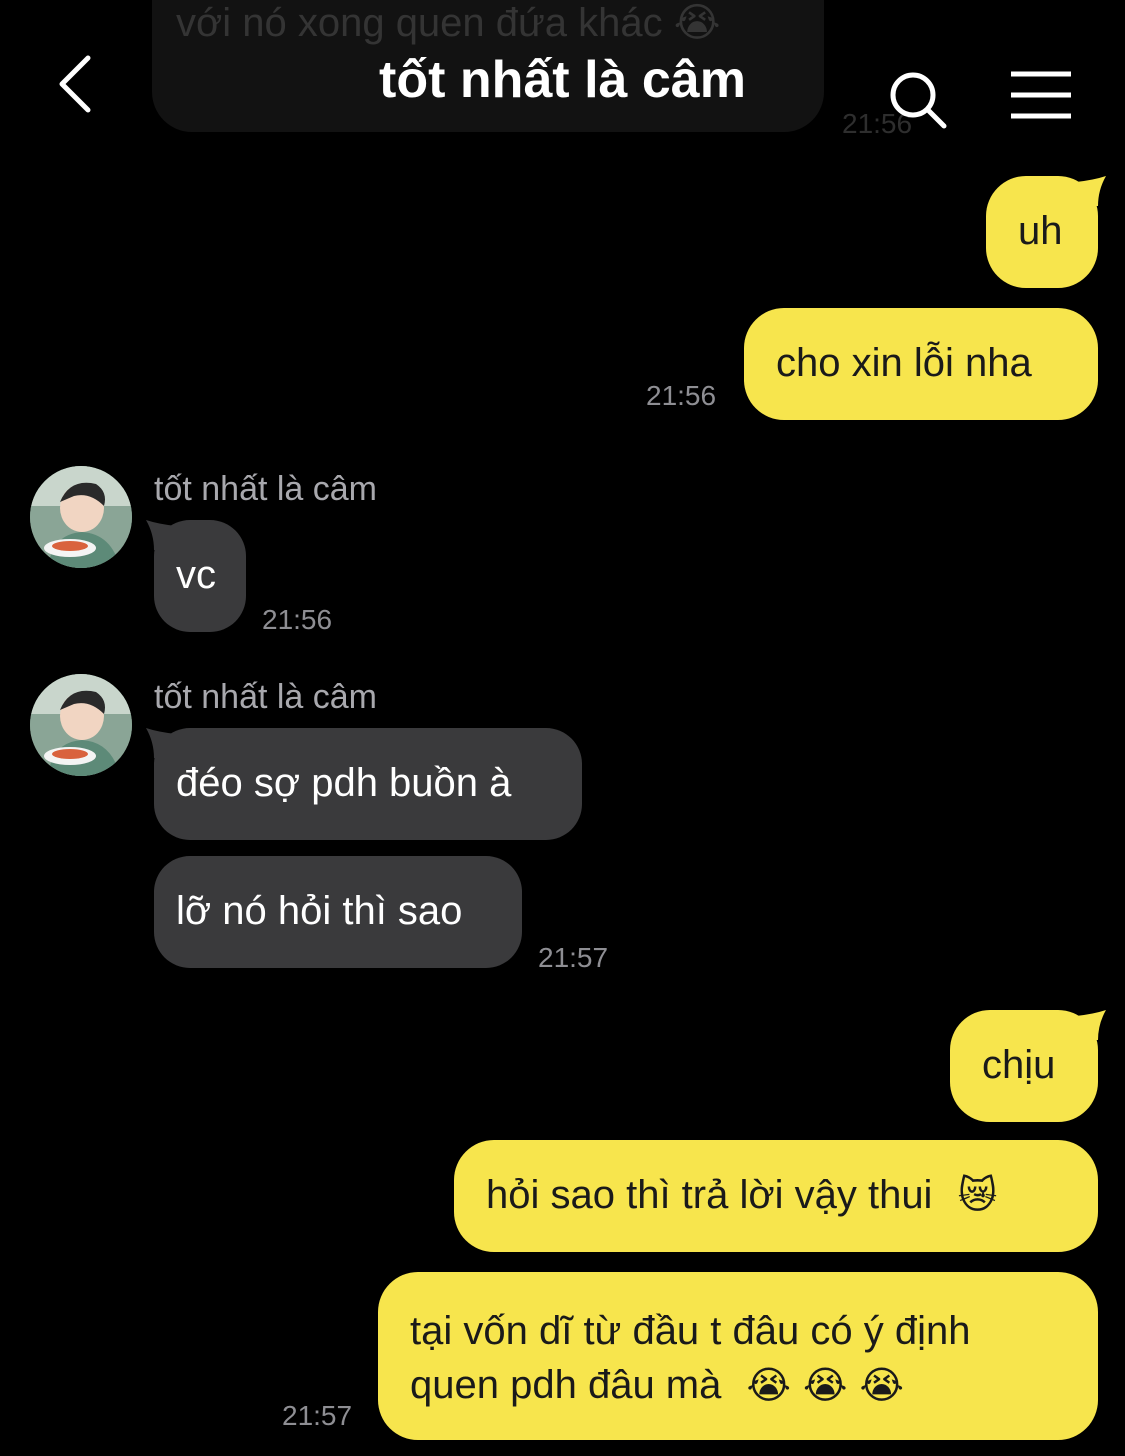 This screenshot has height=1456, width=1125. I want to click on search-icon, so click(918, 100).